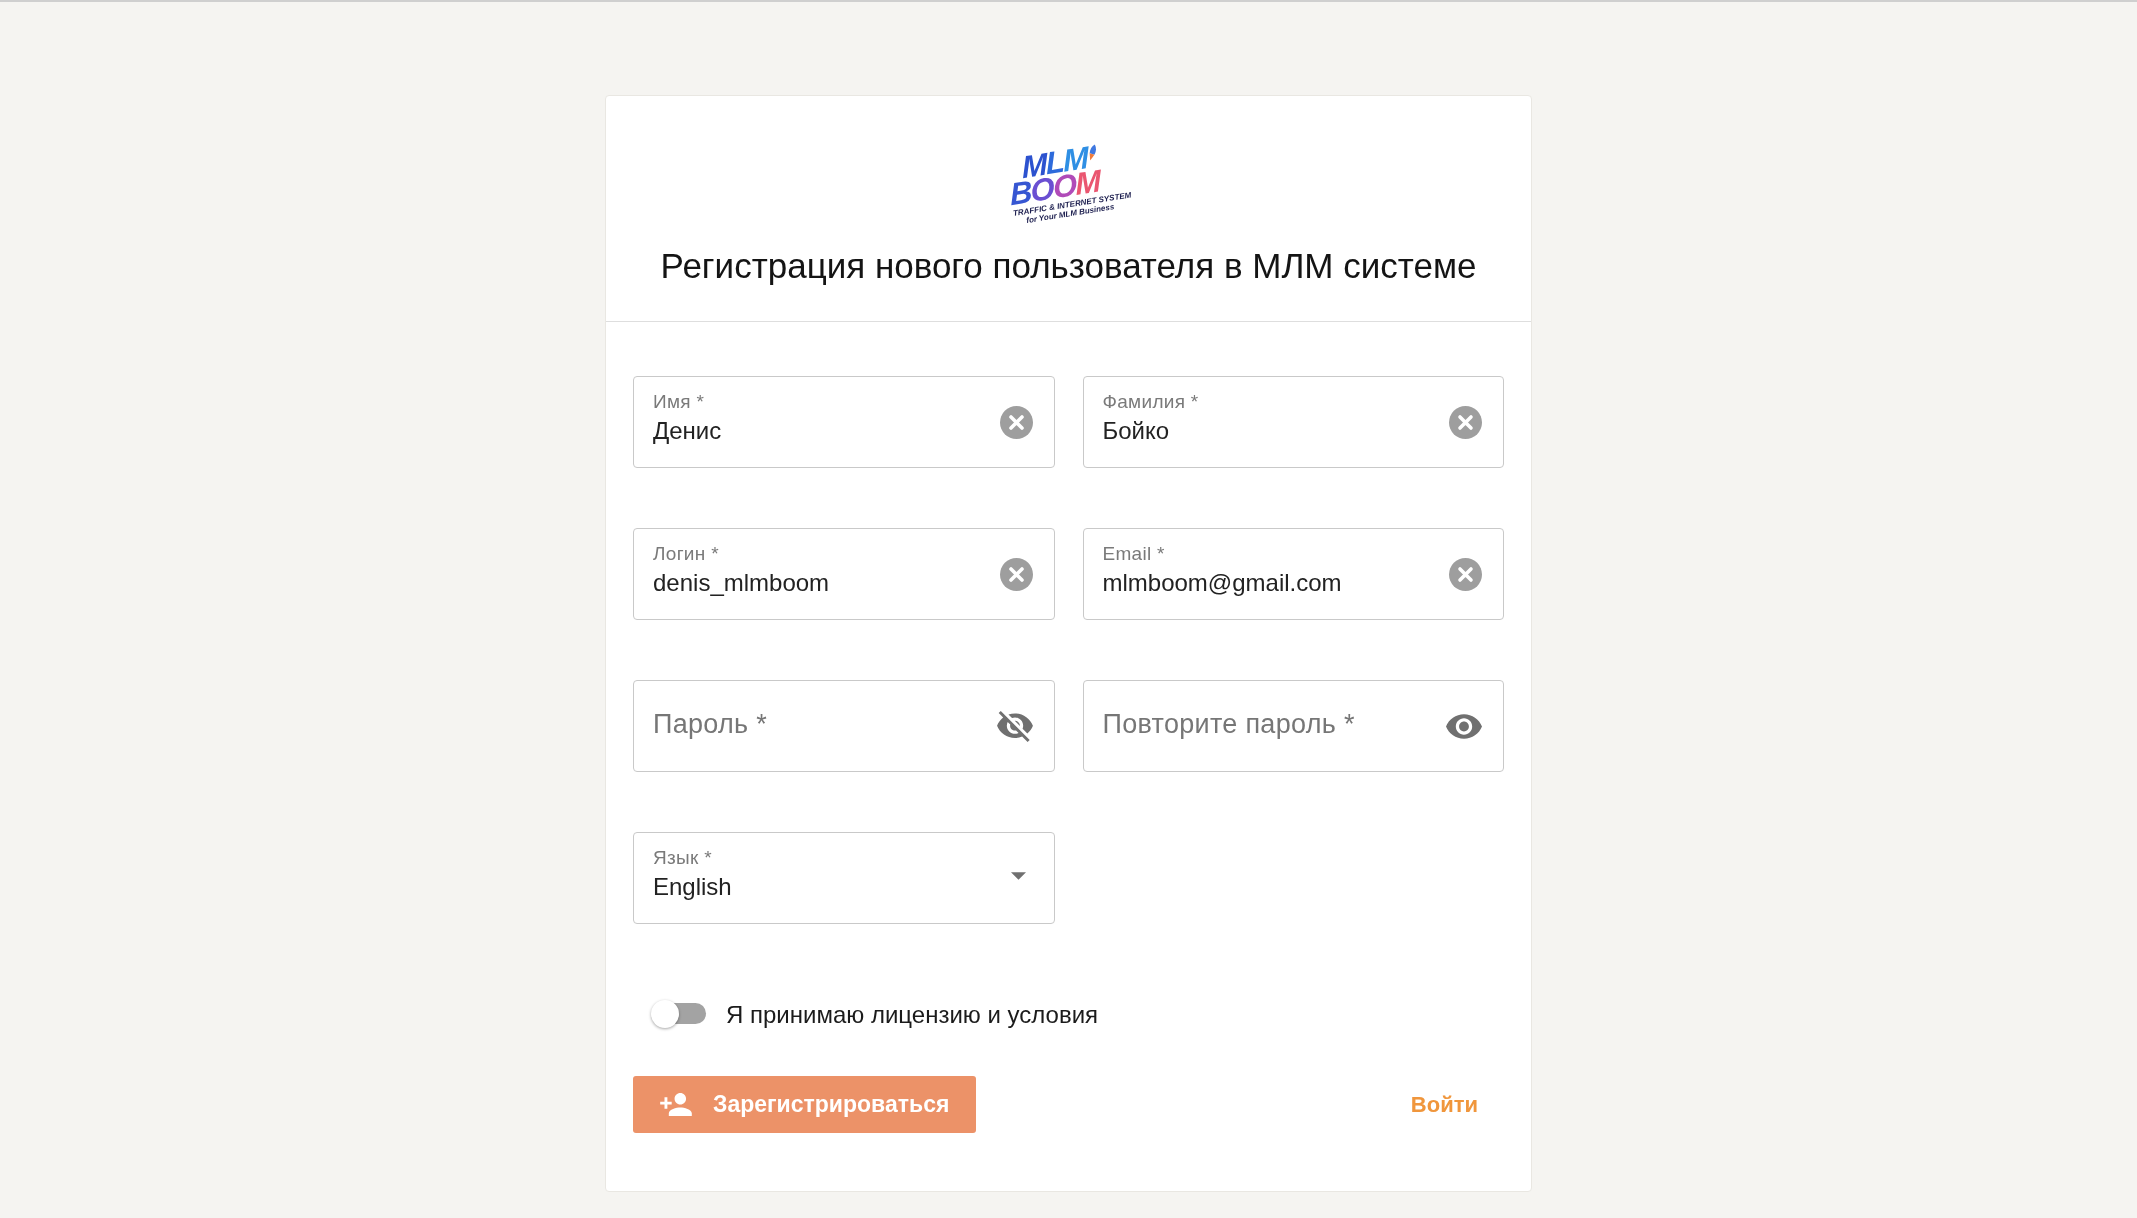 This screenshot has width=2137, height=1218. What do you see at coordinates (1133, 554) in the screenshot?
I see `field-label: Email *` at bounding box center [1133, 554].